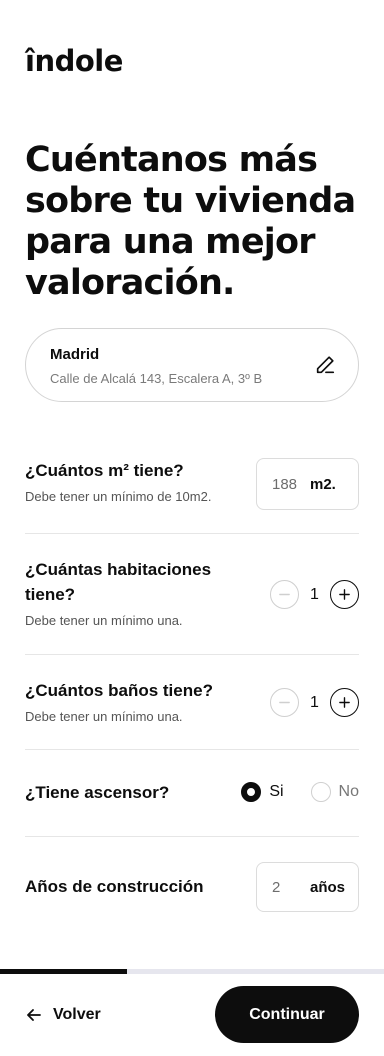  What do you see at coordinates (192, 887) in the screenshot?
I see `age-question: Años de construcción 2 años` at bounding box center [192, 887].